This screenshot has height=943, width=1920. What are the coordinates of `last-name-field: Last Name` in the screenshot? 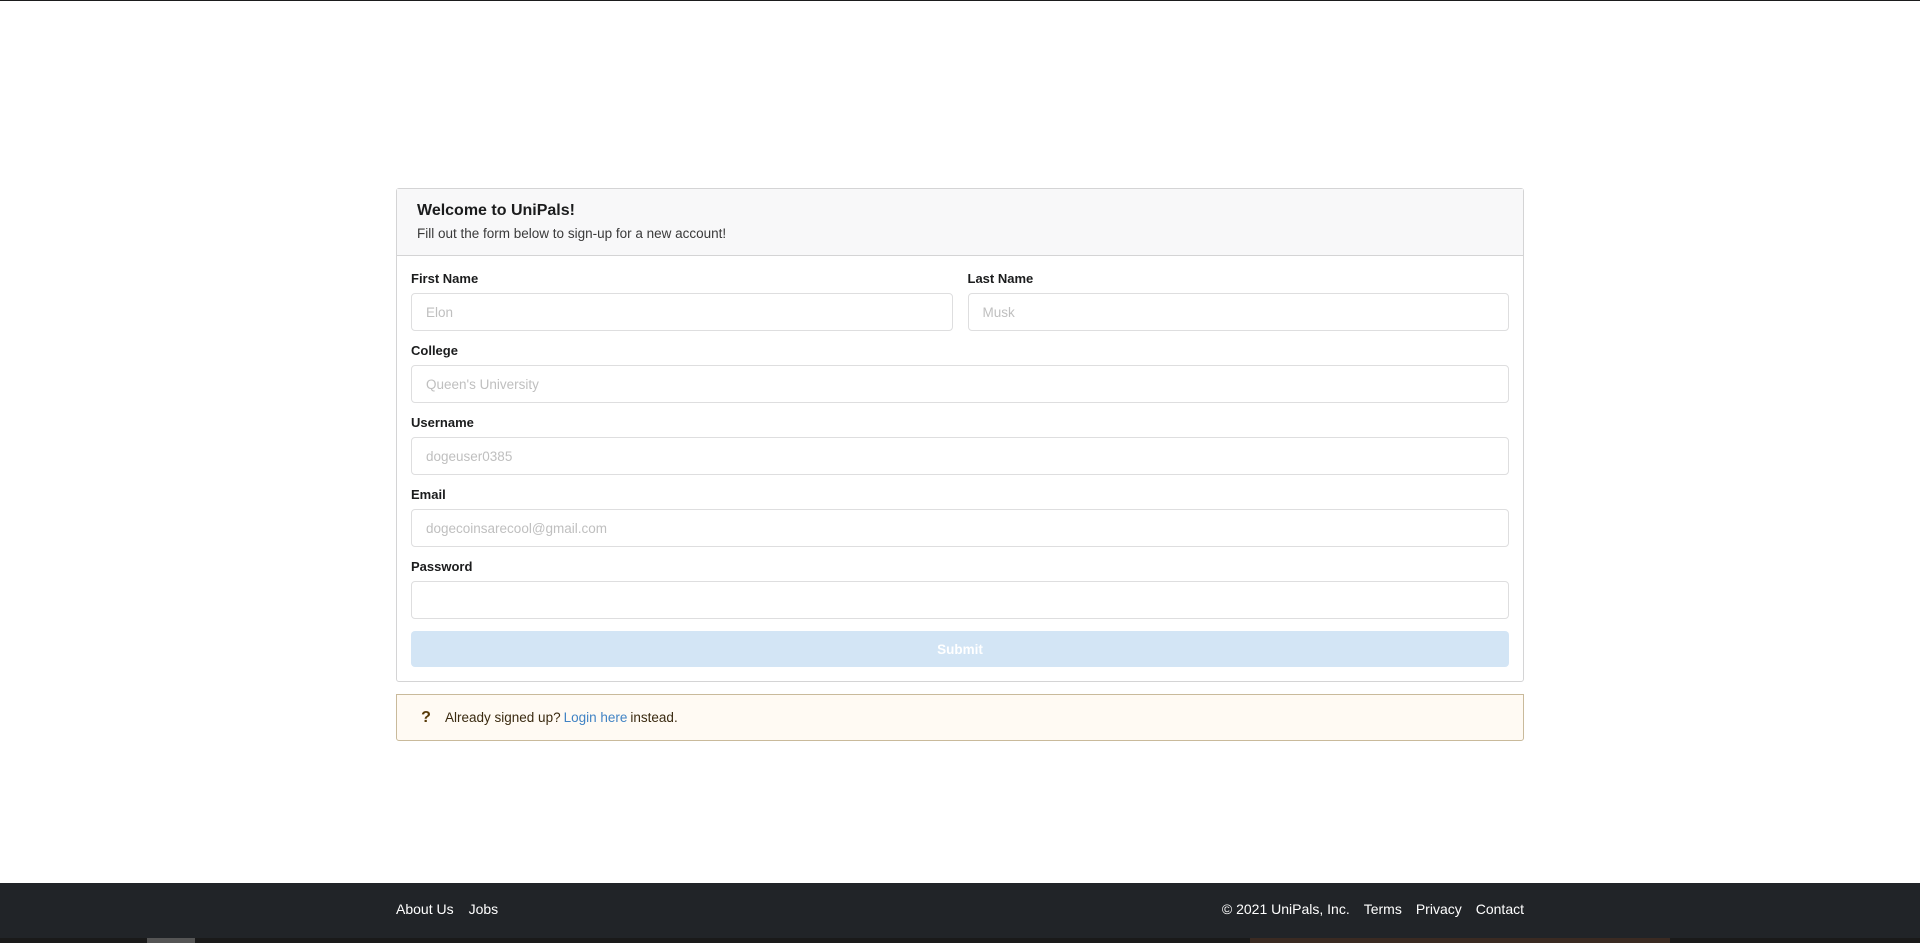 It's located at (1238, 301).